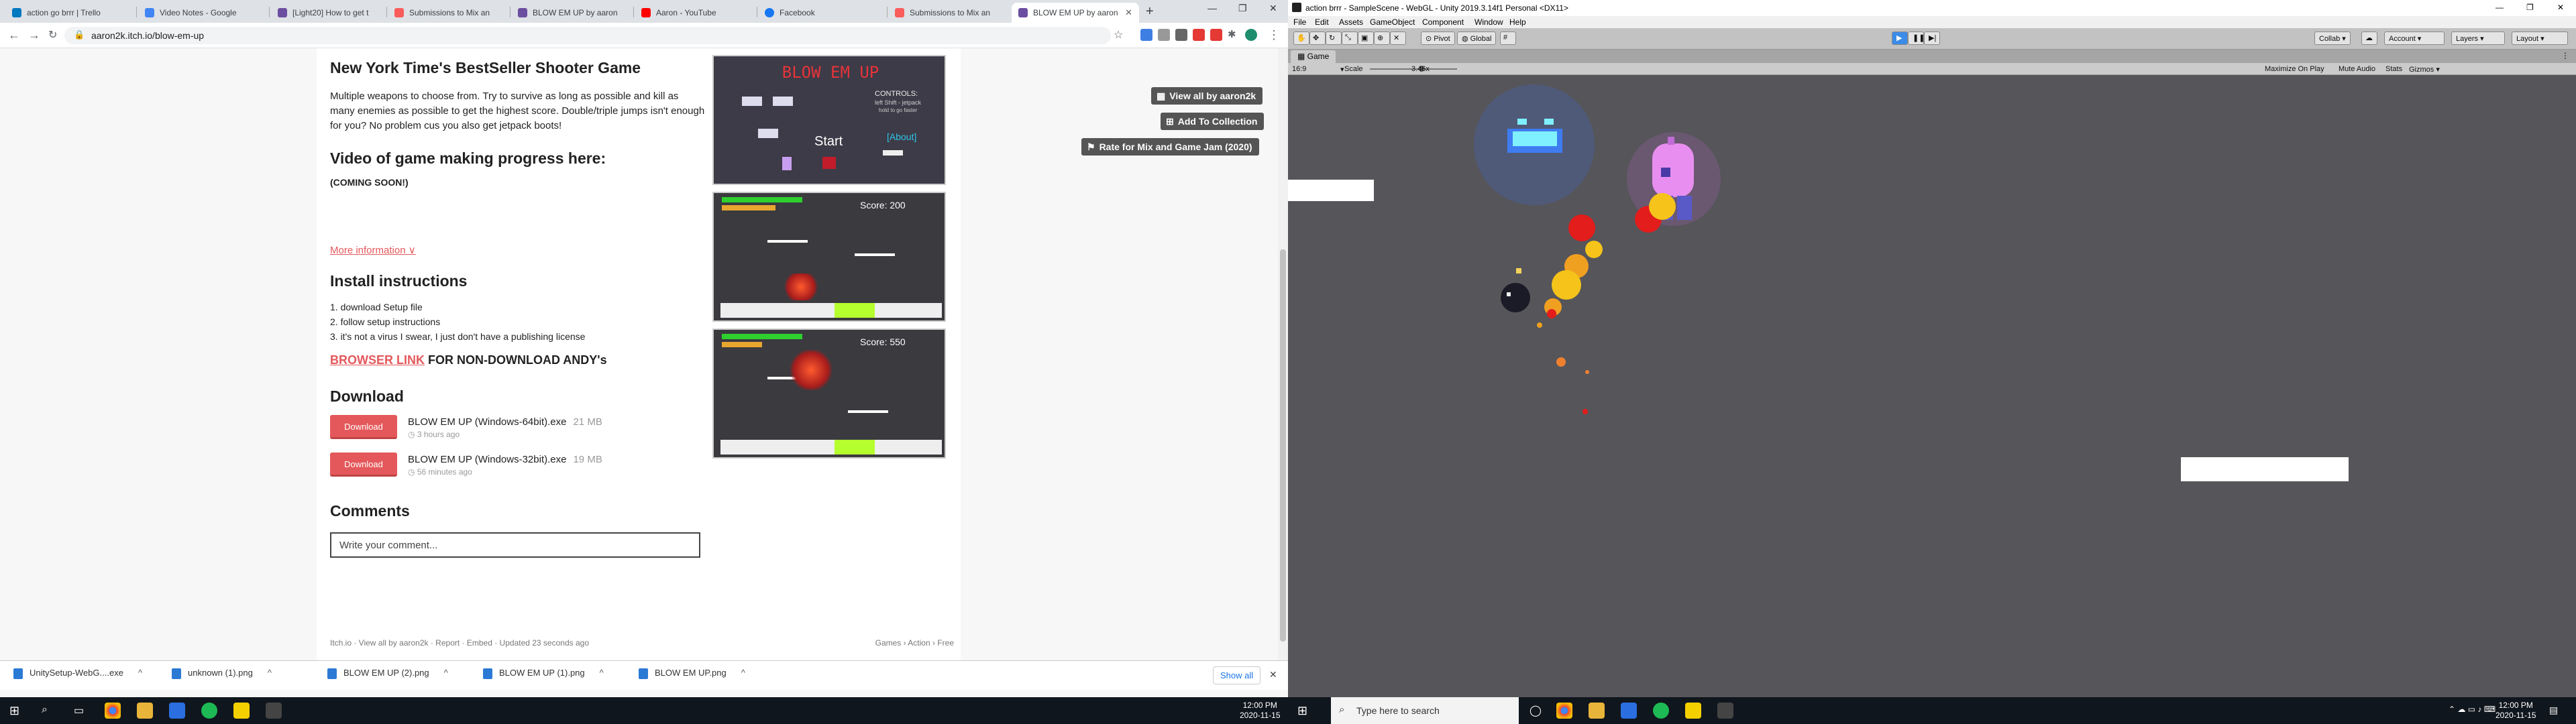  What do you see at coordinates (2560, 7) in the screenshot?
I see `close-window-icon: ✕` at bounding box center [2560, 7].